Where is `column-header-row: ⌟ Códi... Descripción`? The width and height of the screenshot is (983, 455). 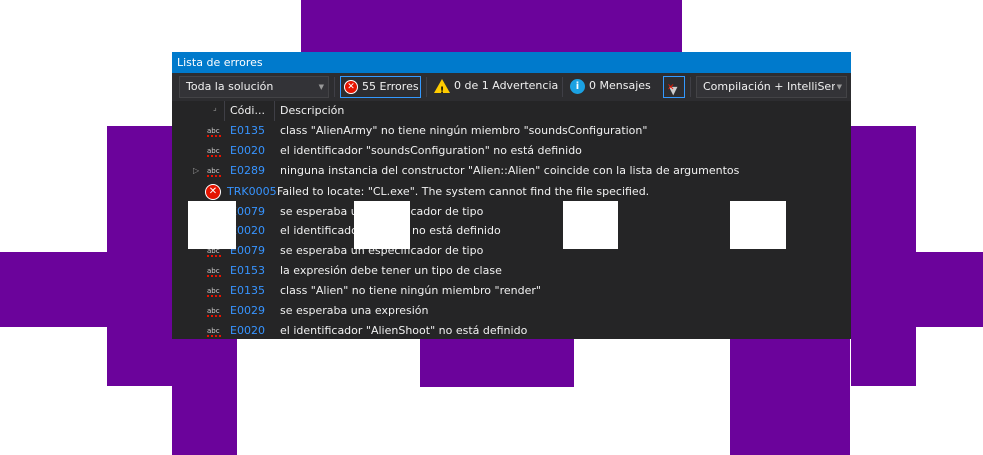 column-header-row: ⌟ Códi... Descripción is located at coordinates (511, 111).